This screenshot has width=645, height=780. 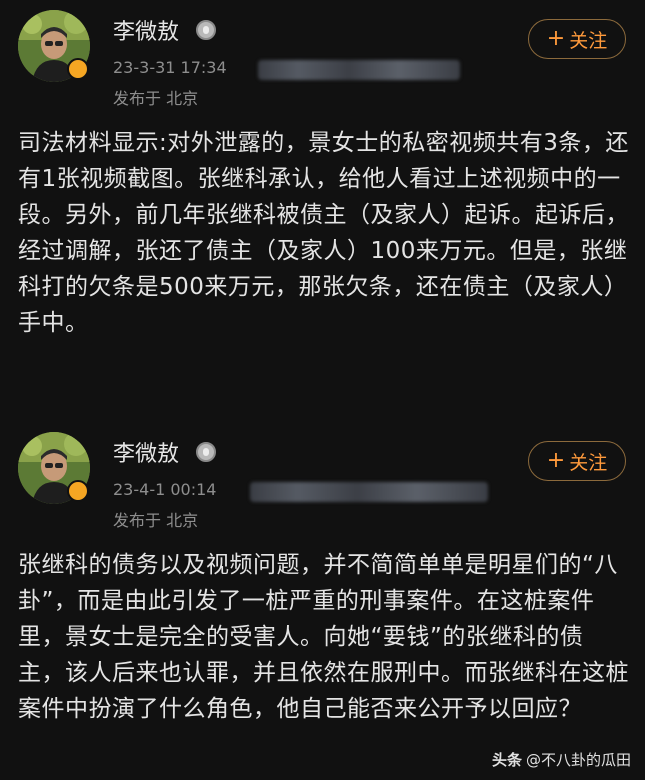 What do you see at coordinates (578, 760) in the screenshot?
I see `watermark-handle: @不八卦的瓜田` at bounding box center [578, 760].